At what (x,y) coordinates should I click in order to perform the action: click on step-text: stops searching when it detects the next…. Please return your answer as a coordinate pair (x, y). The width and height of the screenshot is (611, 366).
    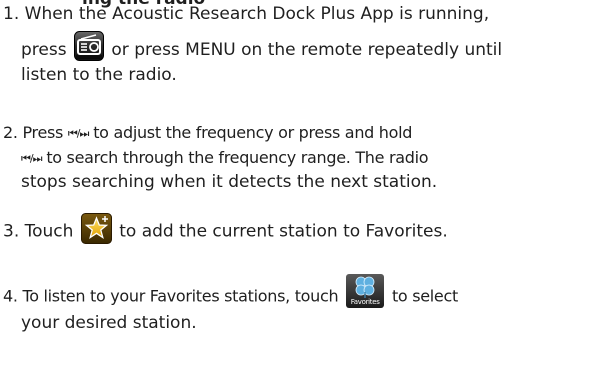
    Looking at the image, I should click on (229, 182).